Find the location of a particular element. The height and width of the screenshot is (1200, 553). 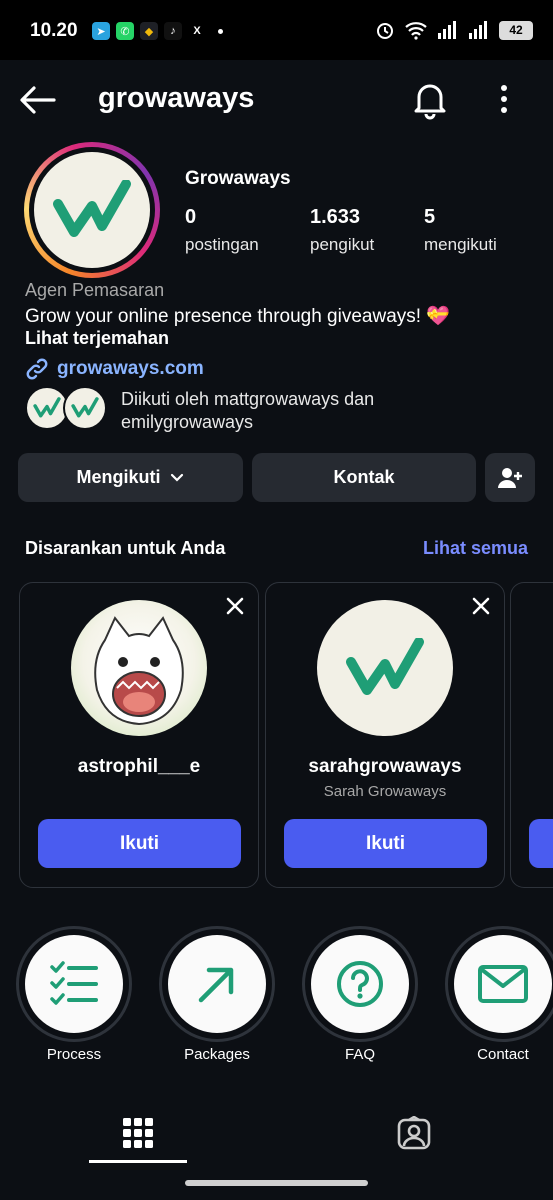

follow-button is located at coordinates (541, 843).